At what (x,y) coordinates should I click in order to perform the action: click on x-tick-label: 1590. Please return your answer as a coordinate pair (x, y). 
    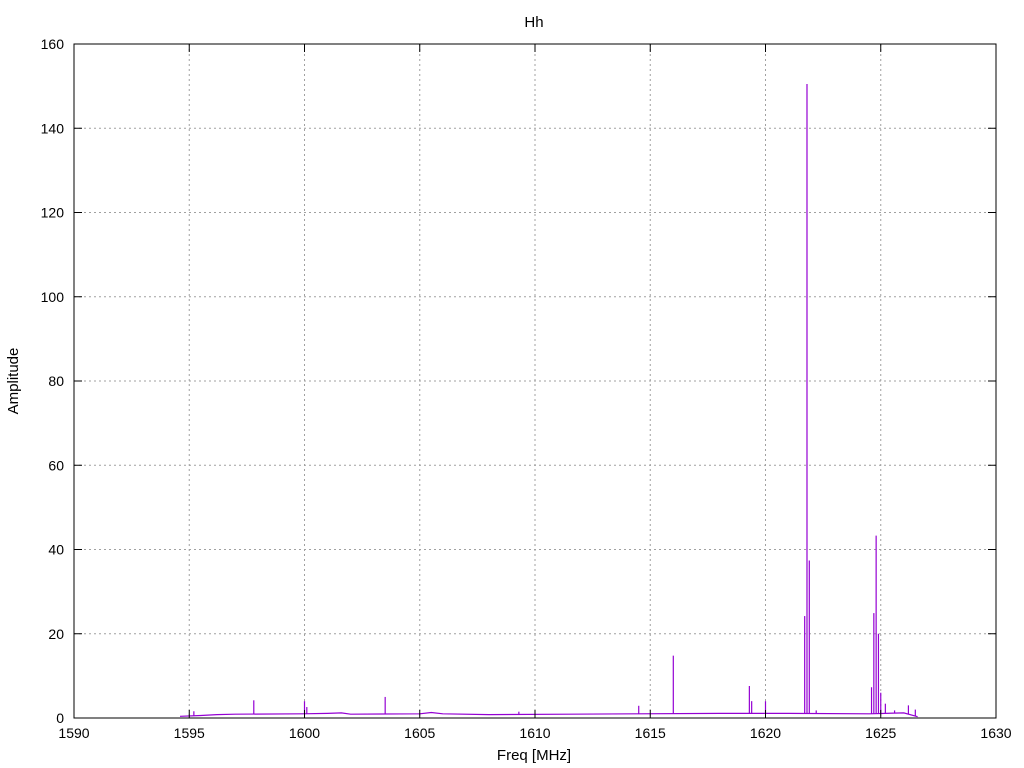
    Looking at the image, I should click on (73, 733).